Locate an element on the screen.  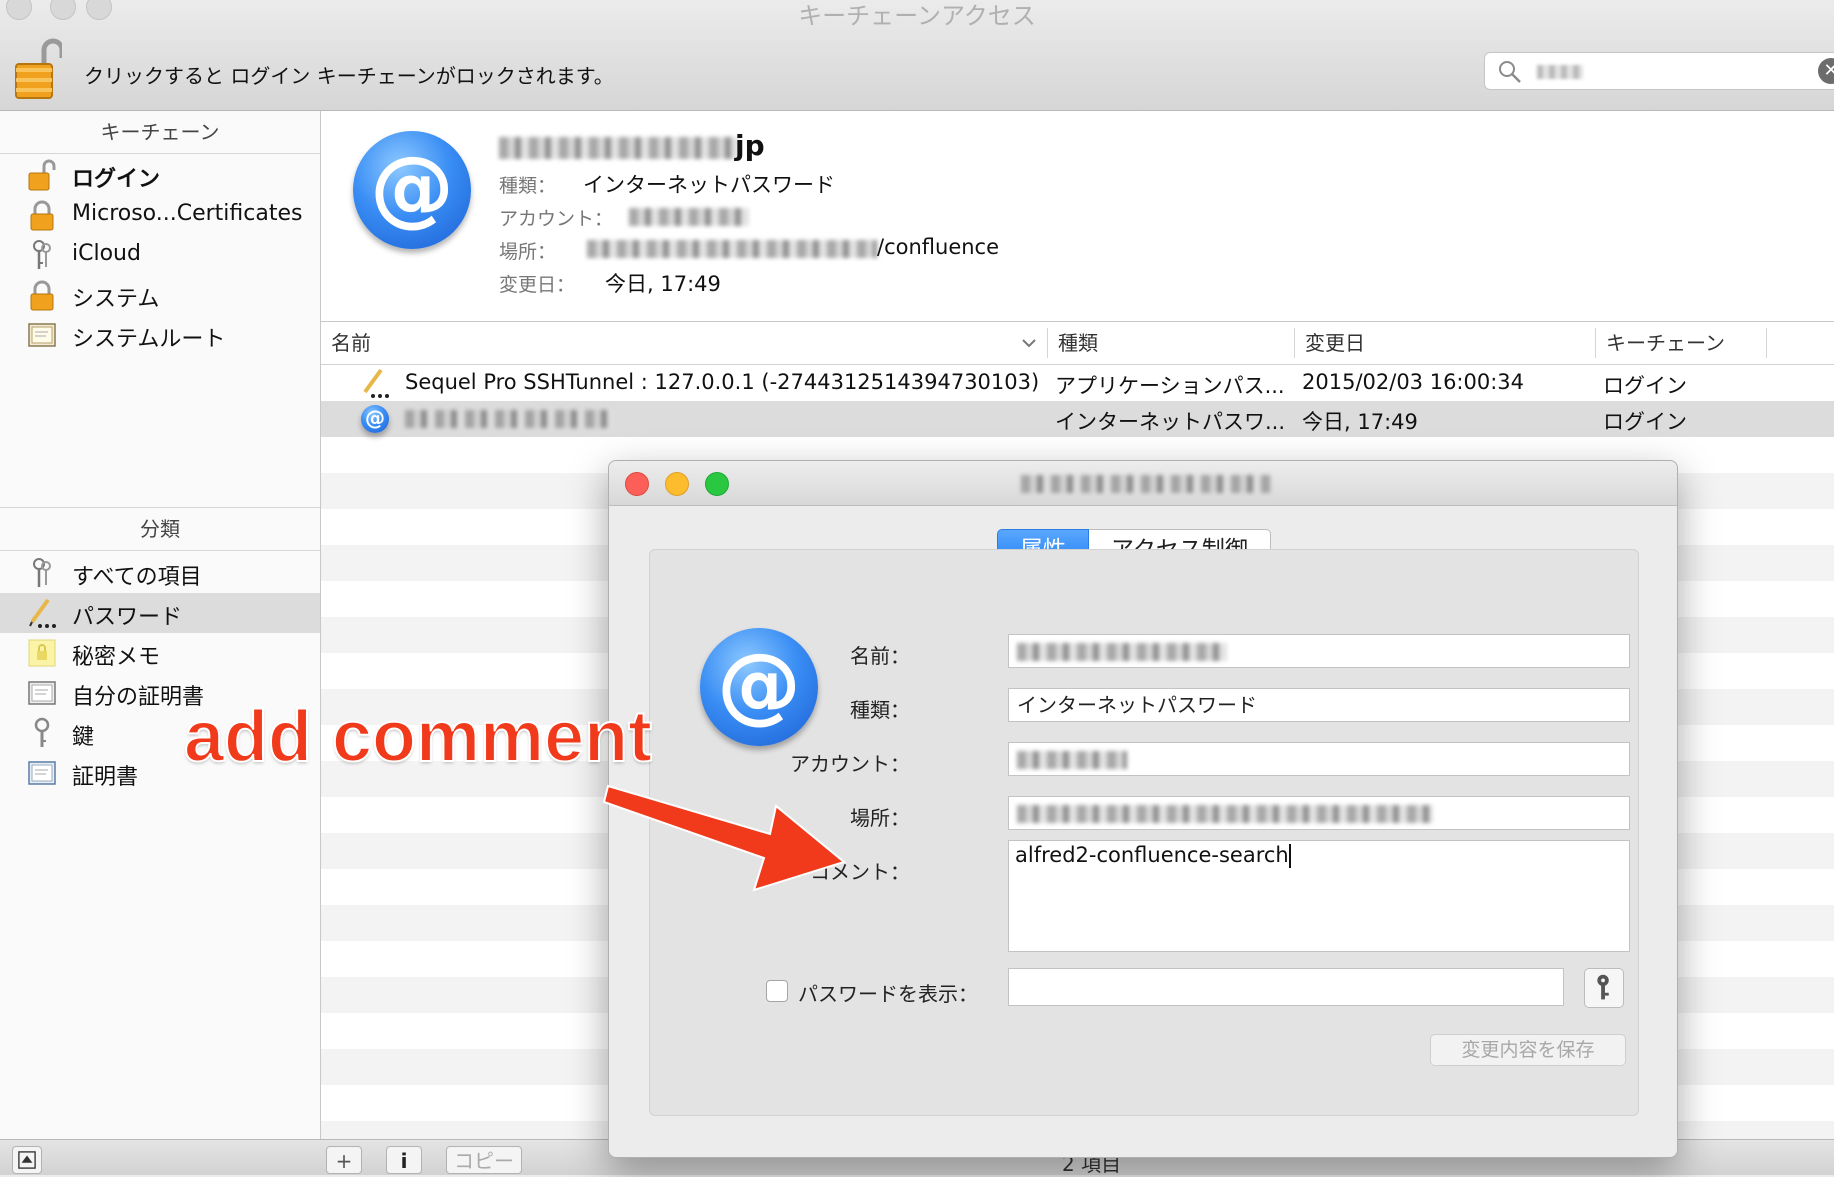
where-suffix: /confluence is located at coordinates (938, 247).